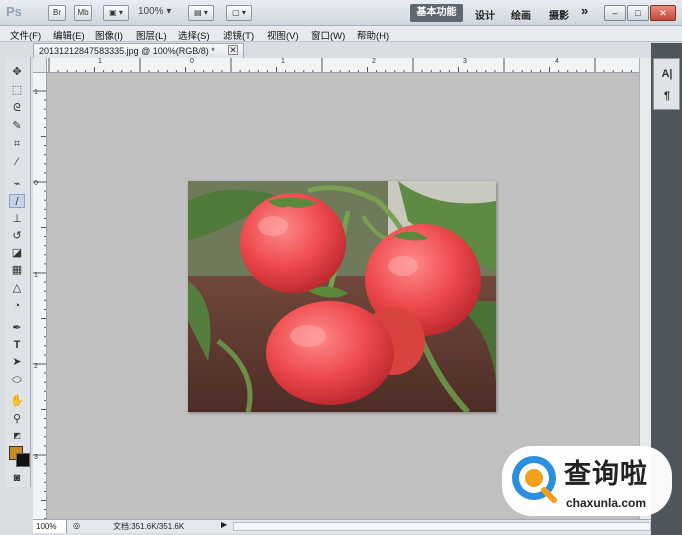 This screenshot has width=682, height=535. What do you see at coordinates (201, 13) in the screenshot?
I see `arrange-documents-button: ▤ ▾` at bounding box center [201, 13].